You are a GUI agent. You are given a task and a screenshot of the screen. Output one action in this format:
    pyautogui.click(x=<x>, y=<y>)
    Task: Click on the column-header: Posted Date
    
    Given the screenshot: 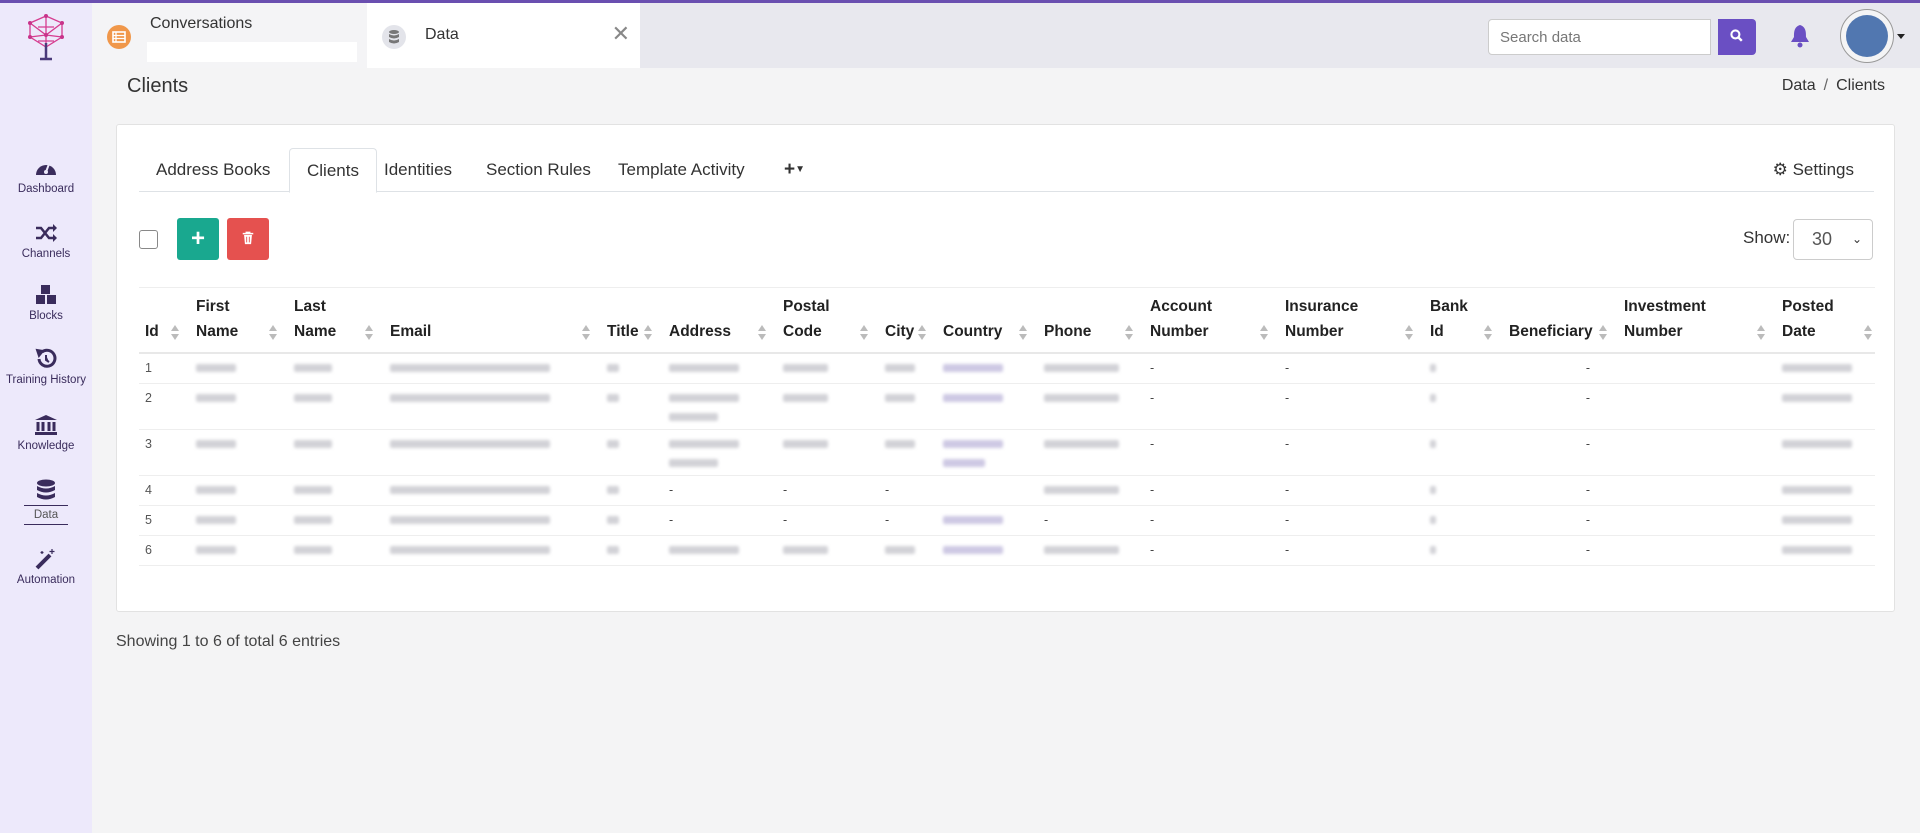 What is the action you would take?
    pyautogui.click(x=1821, y=320)
    